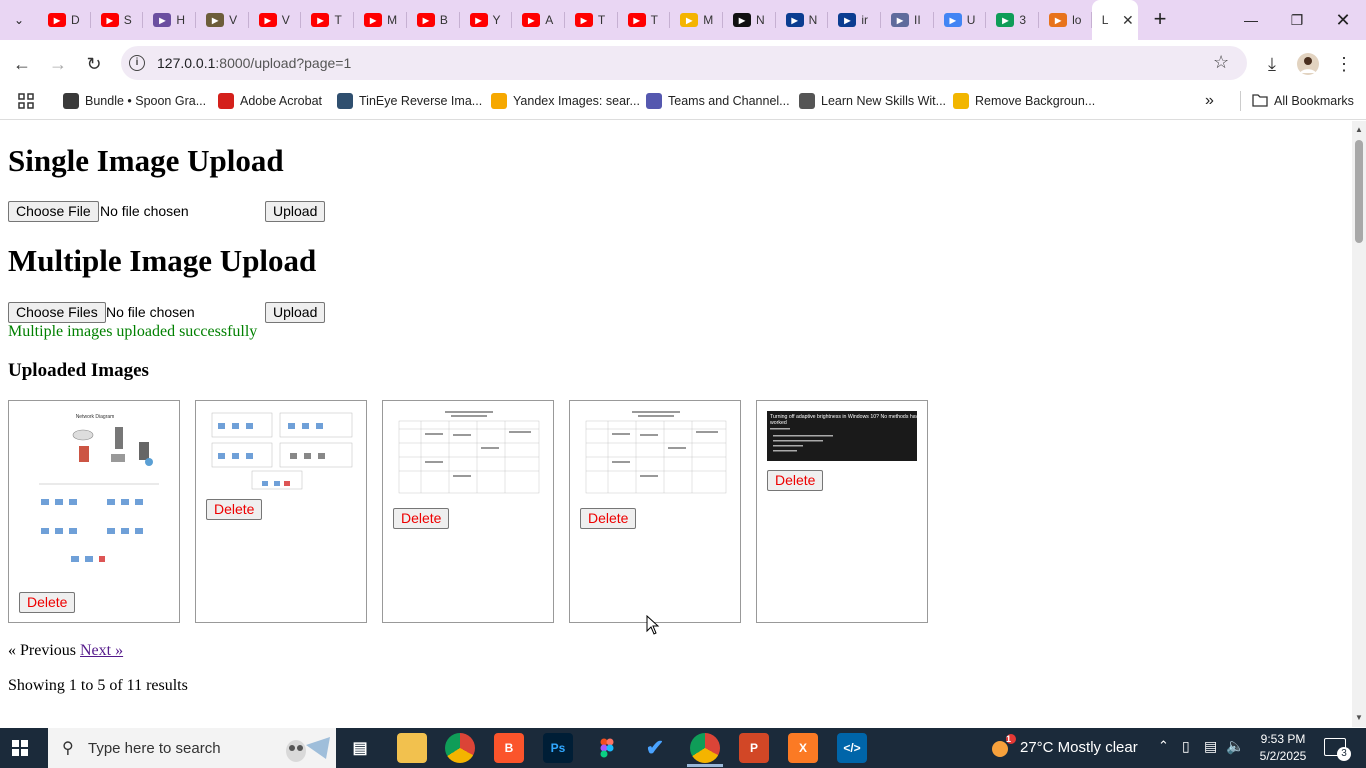 The image size is (1366, 768). What do you see at coordinates (226, 101) in the screenshot?
I see `acrobat-icon` at bounding box center [226, 101].